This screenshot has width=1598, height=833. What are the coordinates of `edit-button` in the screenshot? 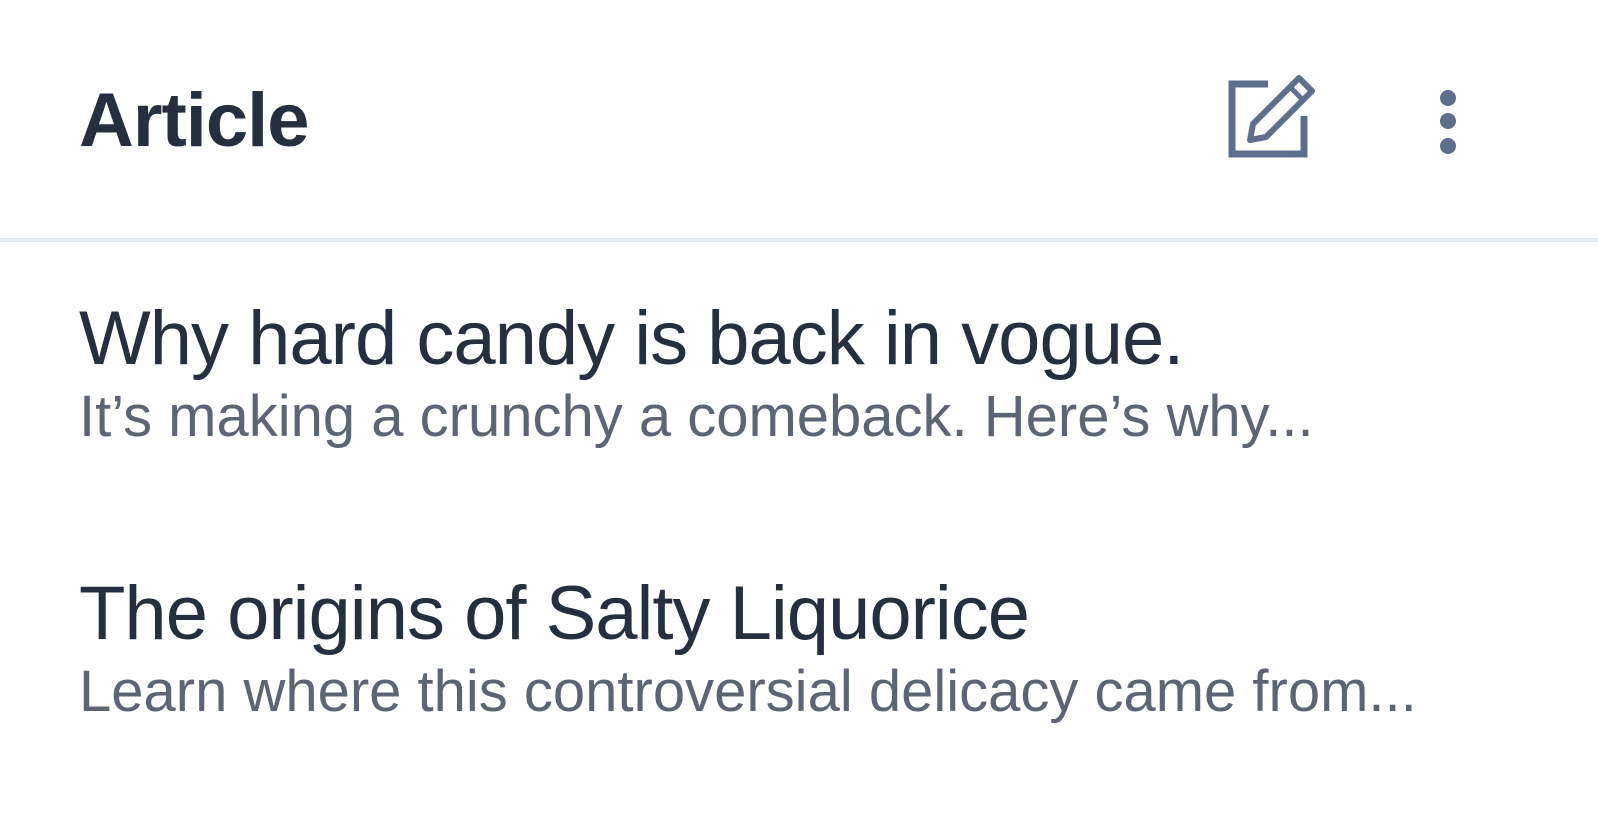 It's located at (1272, 118).